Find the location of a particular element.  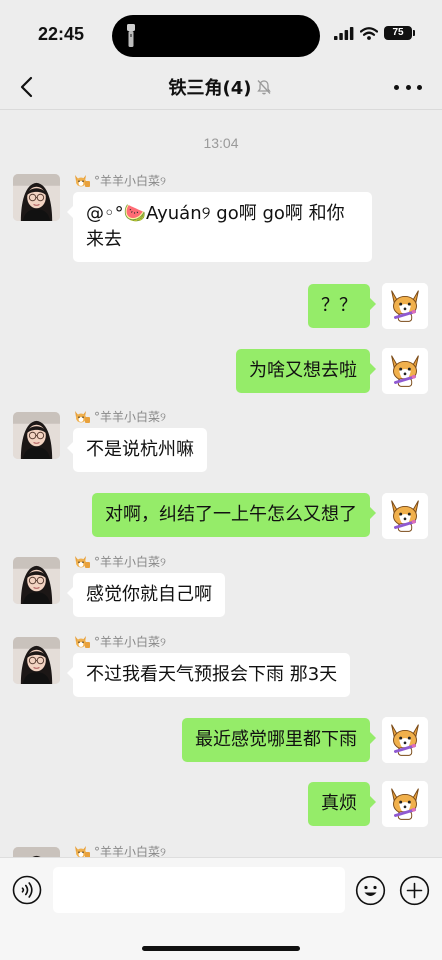

message-bubble: ？？ is located at coordinates (342, 306).